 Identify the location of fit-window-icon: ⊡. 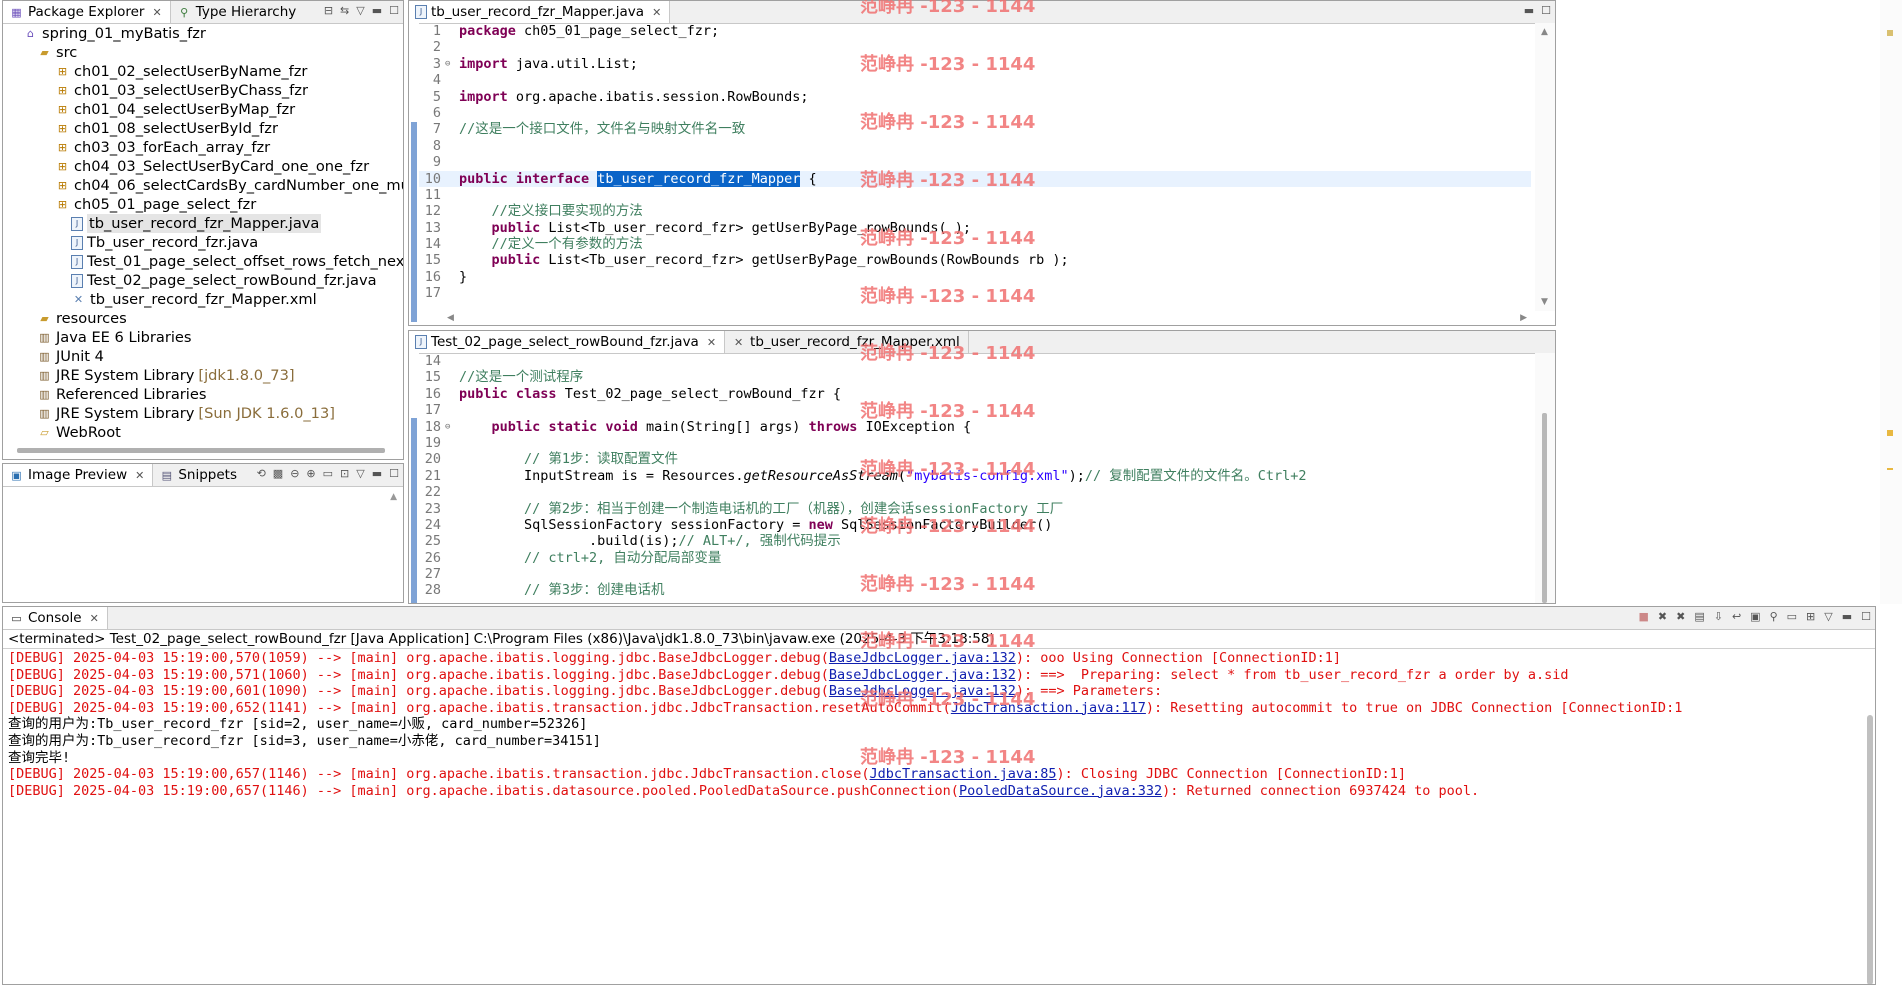
(344, 473).